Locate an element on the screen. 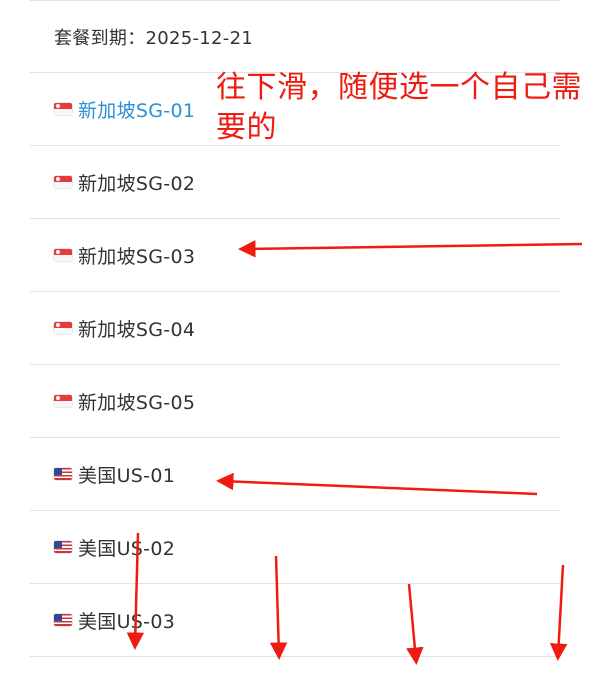 The height and width of the screenshot is (690, 590). server-item-sg-02: 新加坡SG-02 is located at coordinates (295, 182).